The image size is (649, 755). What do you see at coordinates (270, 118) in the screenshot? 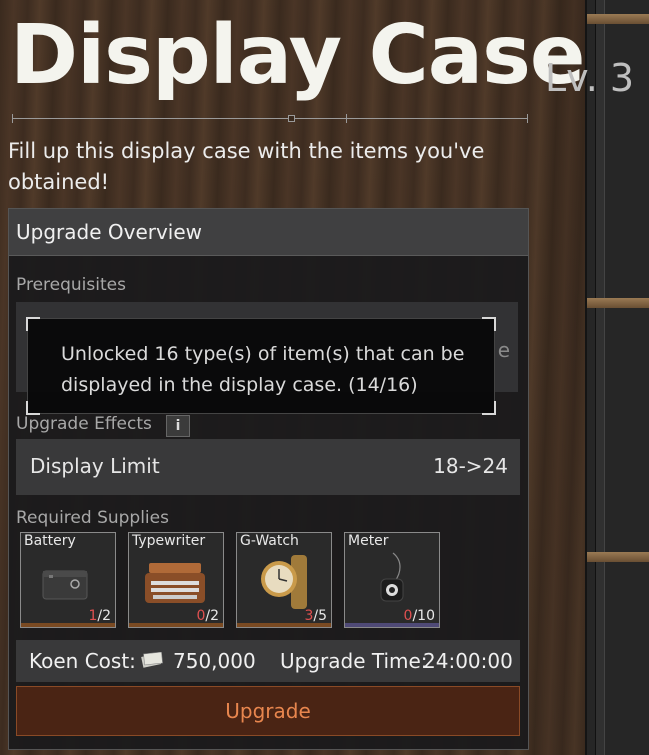
I see `title-divider` at bounding box center [270, 118].